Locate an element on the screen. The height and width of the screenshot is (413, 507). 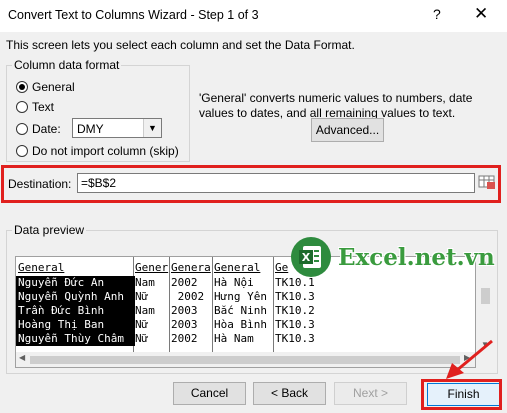
next-button: Next > is located at coordinates (370, 393).